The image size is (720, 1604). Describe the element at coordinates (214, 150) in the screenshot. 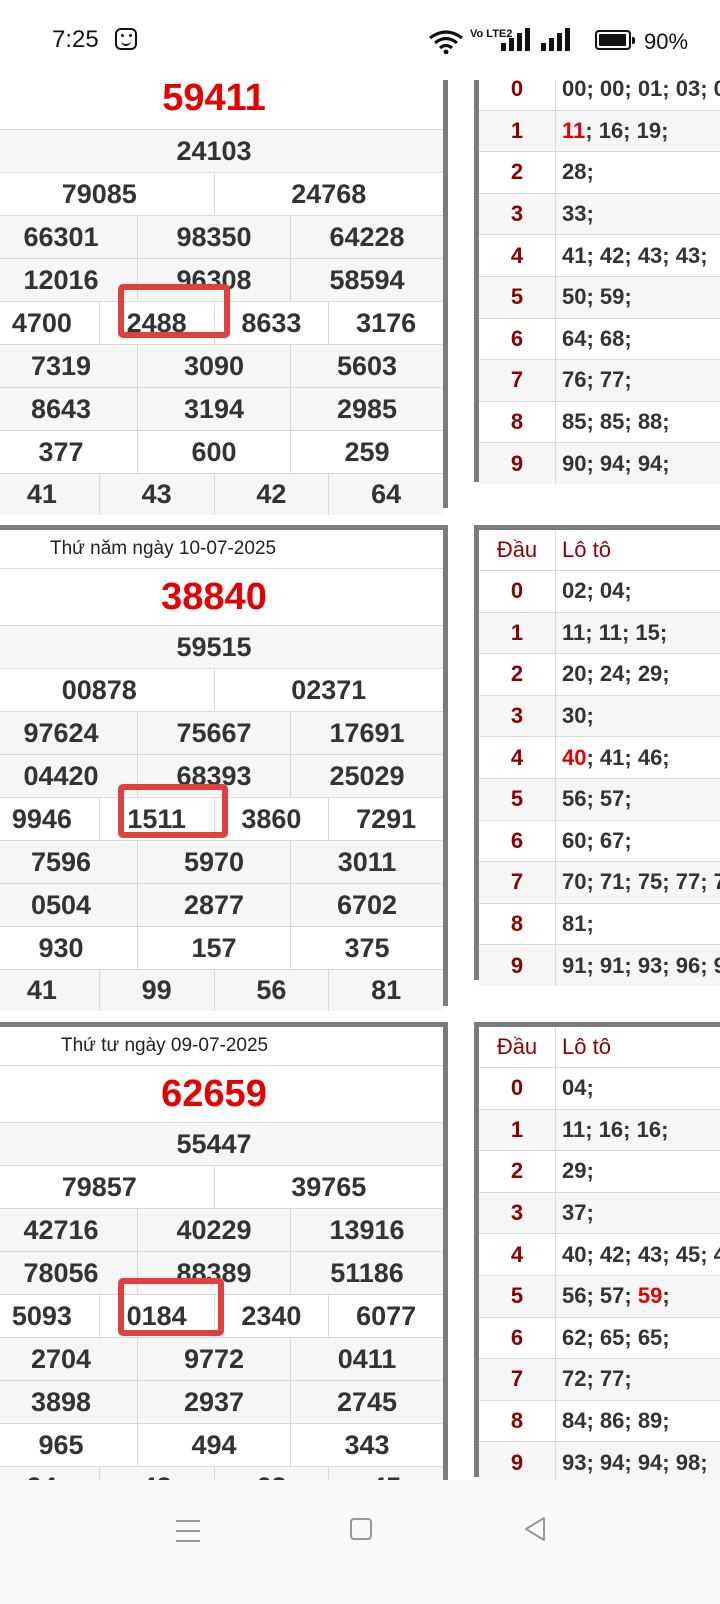

I see `first-prize: 24103` at that location.